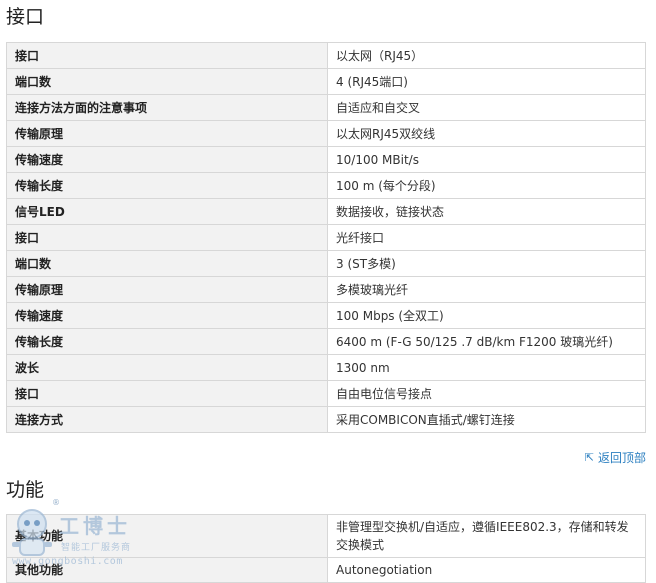 The height and width of the screenshot is (583, 656). I want to click on spec-value: 光纤接口, so click(486, 237).